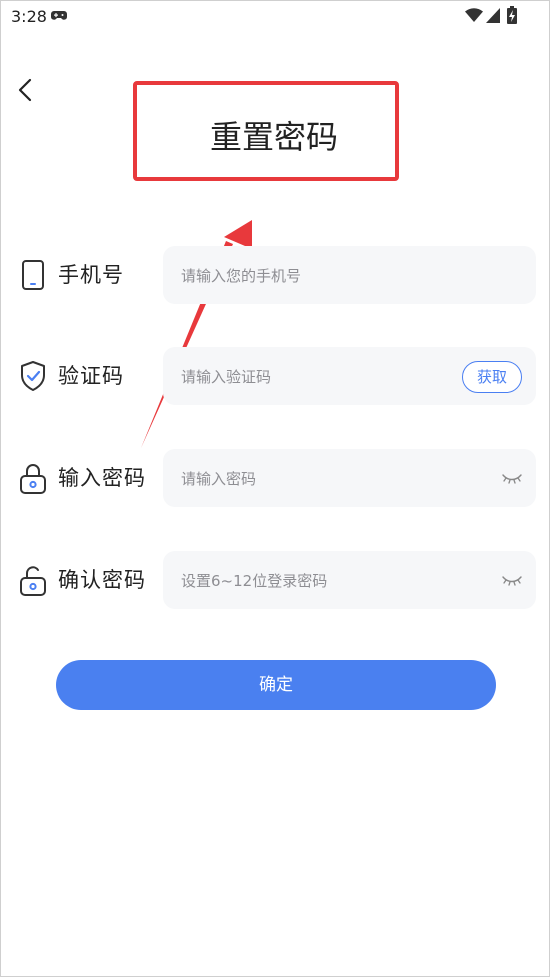 The height and width of the screenshot is (977, 550). What do you see at coordinates (512, 15) in the screenshot?
I see `battery-charging-icon` at bounding box center [512, 15].